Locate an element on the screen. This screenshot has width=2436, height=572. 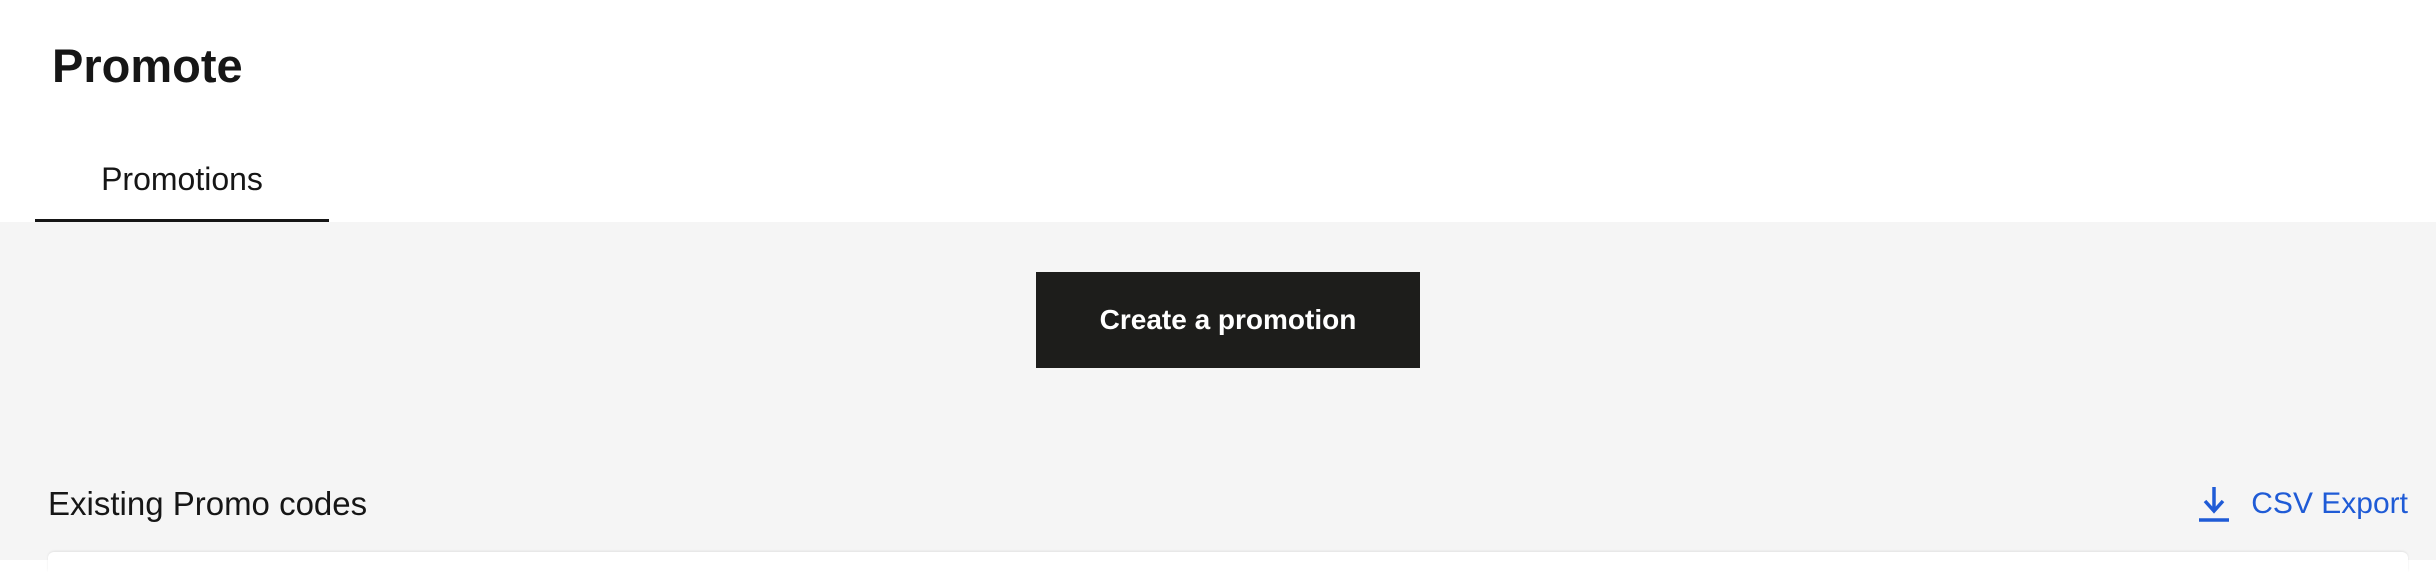
csv-export-label: CSV Export is located at coordinates (2329, 503).